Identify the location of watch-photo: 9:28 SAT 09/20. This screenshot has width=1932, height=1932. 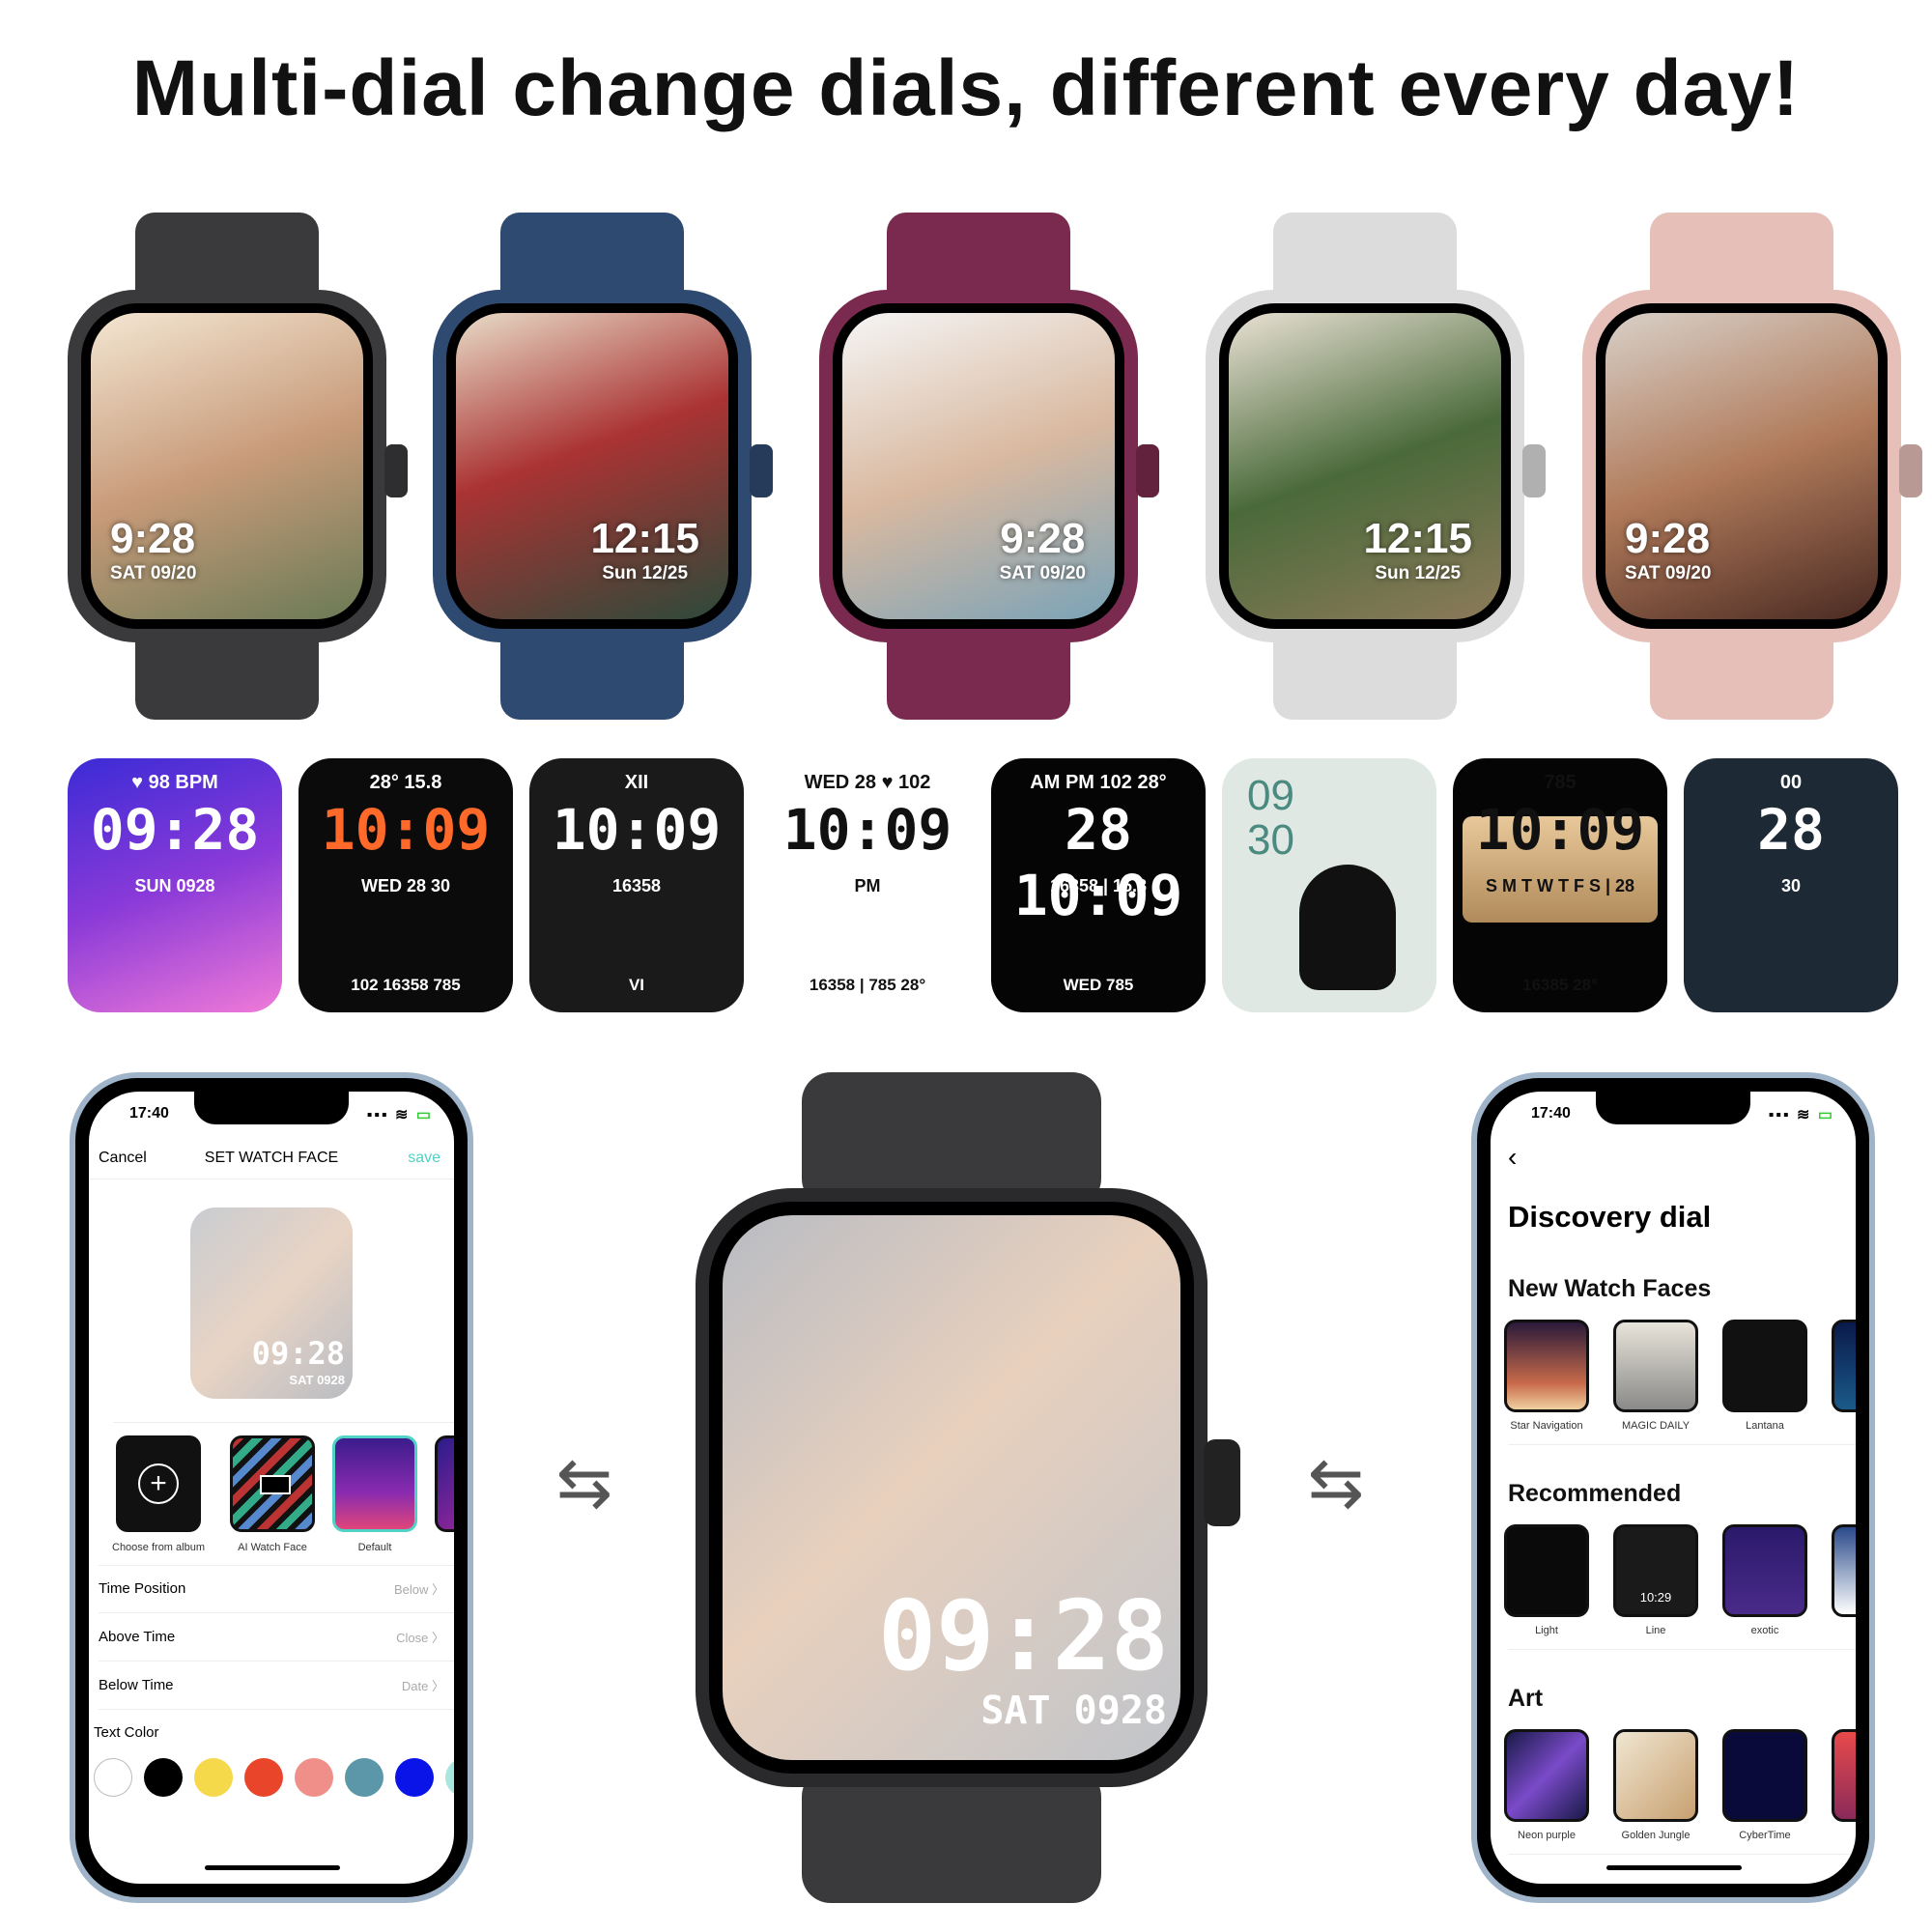
(227, 466).